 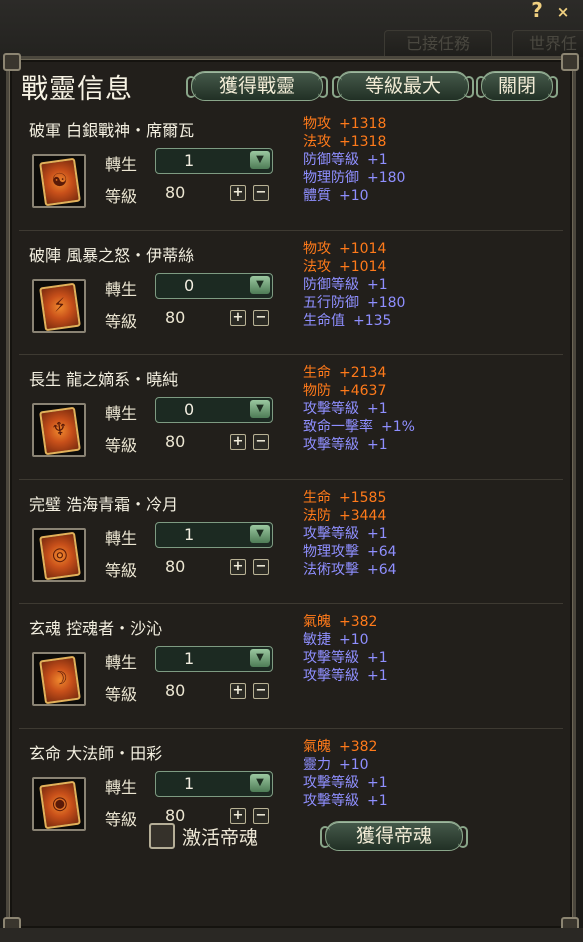 I want to click on spirit-name: 長生 龍之嫡系・曉純, so click(x=104, y=379).